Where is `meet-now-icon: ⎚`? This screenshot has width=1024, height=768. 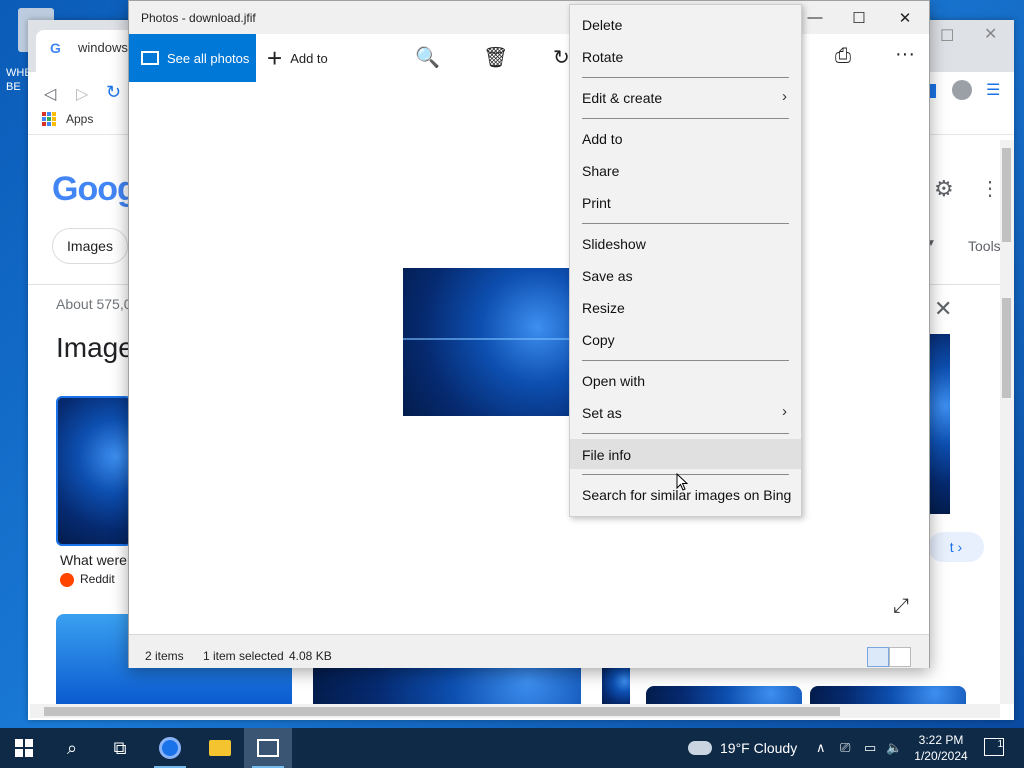 meet-now-icon: ⎚ is located at coordinates (845, 748).